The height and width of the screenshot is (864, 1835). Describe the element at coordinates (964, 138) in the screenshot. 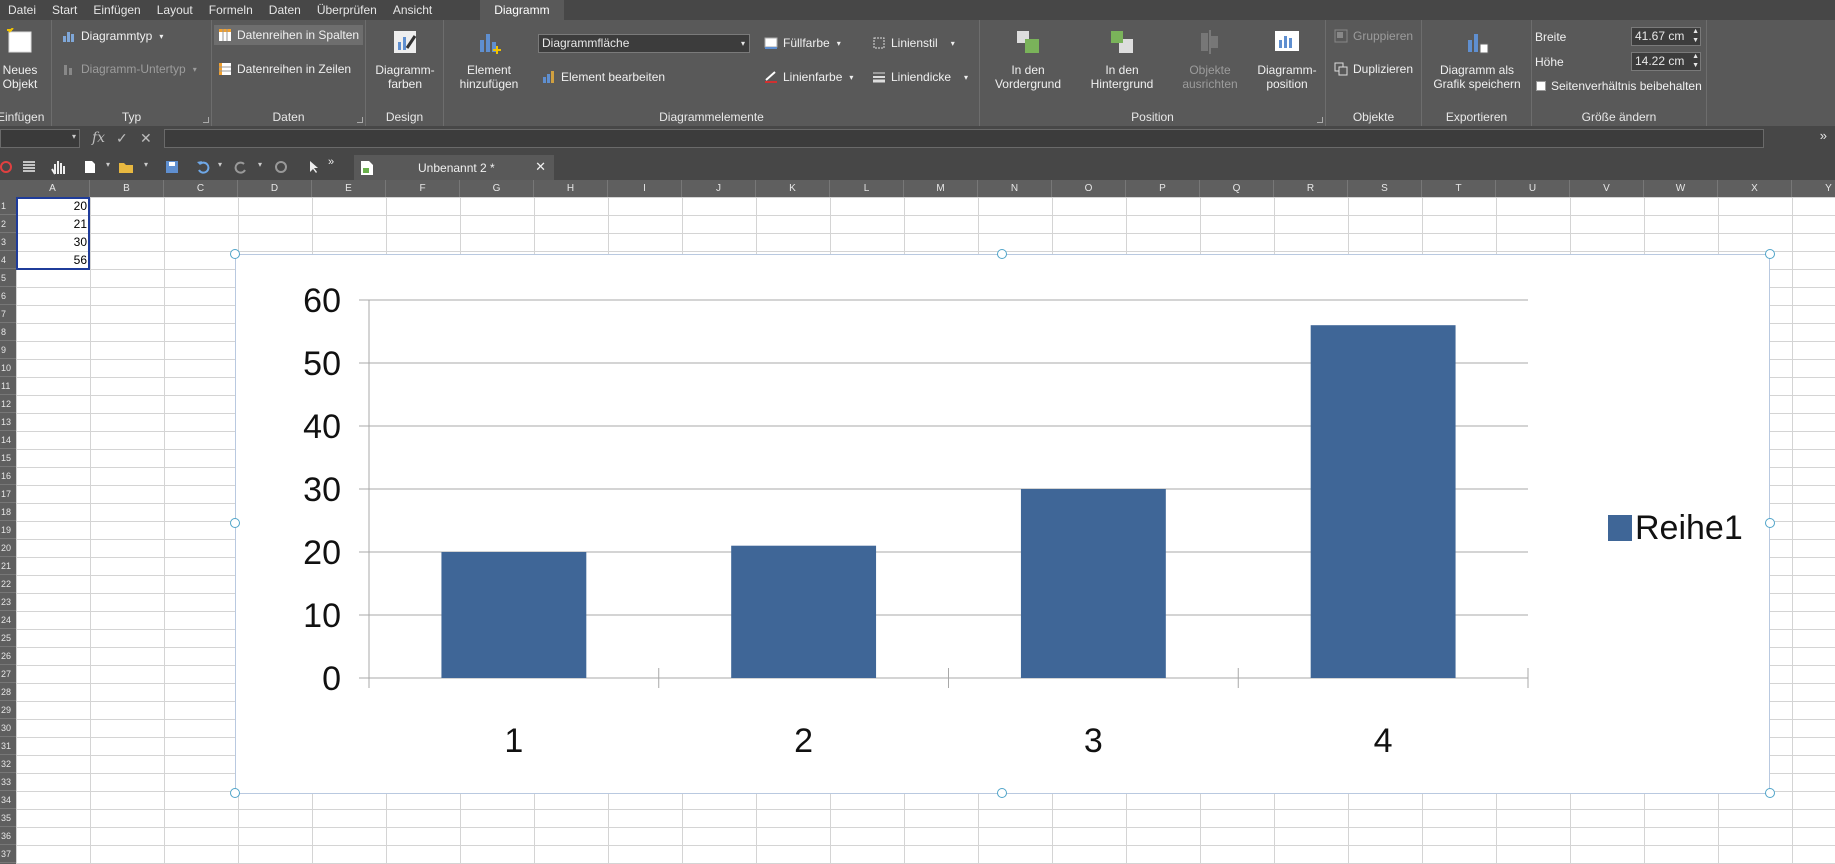

I see `formula-input` at that location.